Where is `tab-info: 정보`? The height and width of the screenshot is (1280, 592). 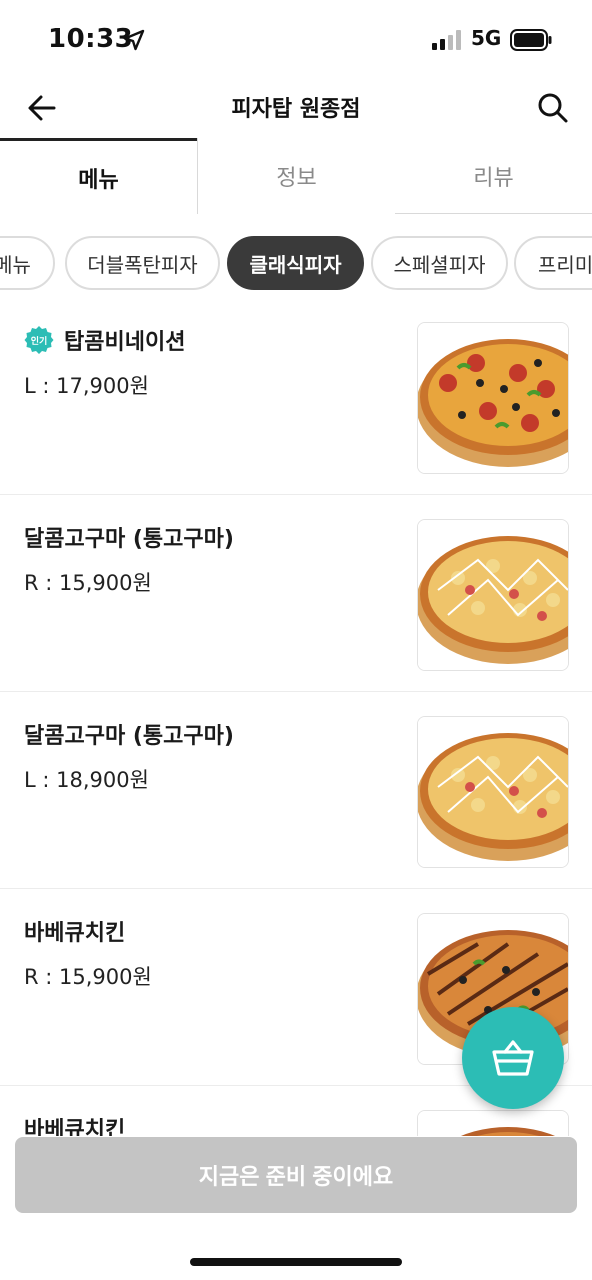 tab-info: 정보 is located at coordinates (296, 176).